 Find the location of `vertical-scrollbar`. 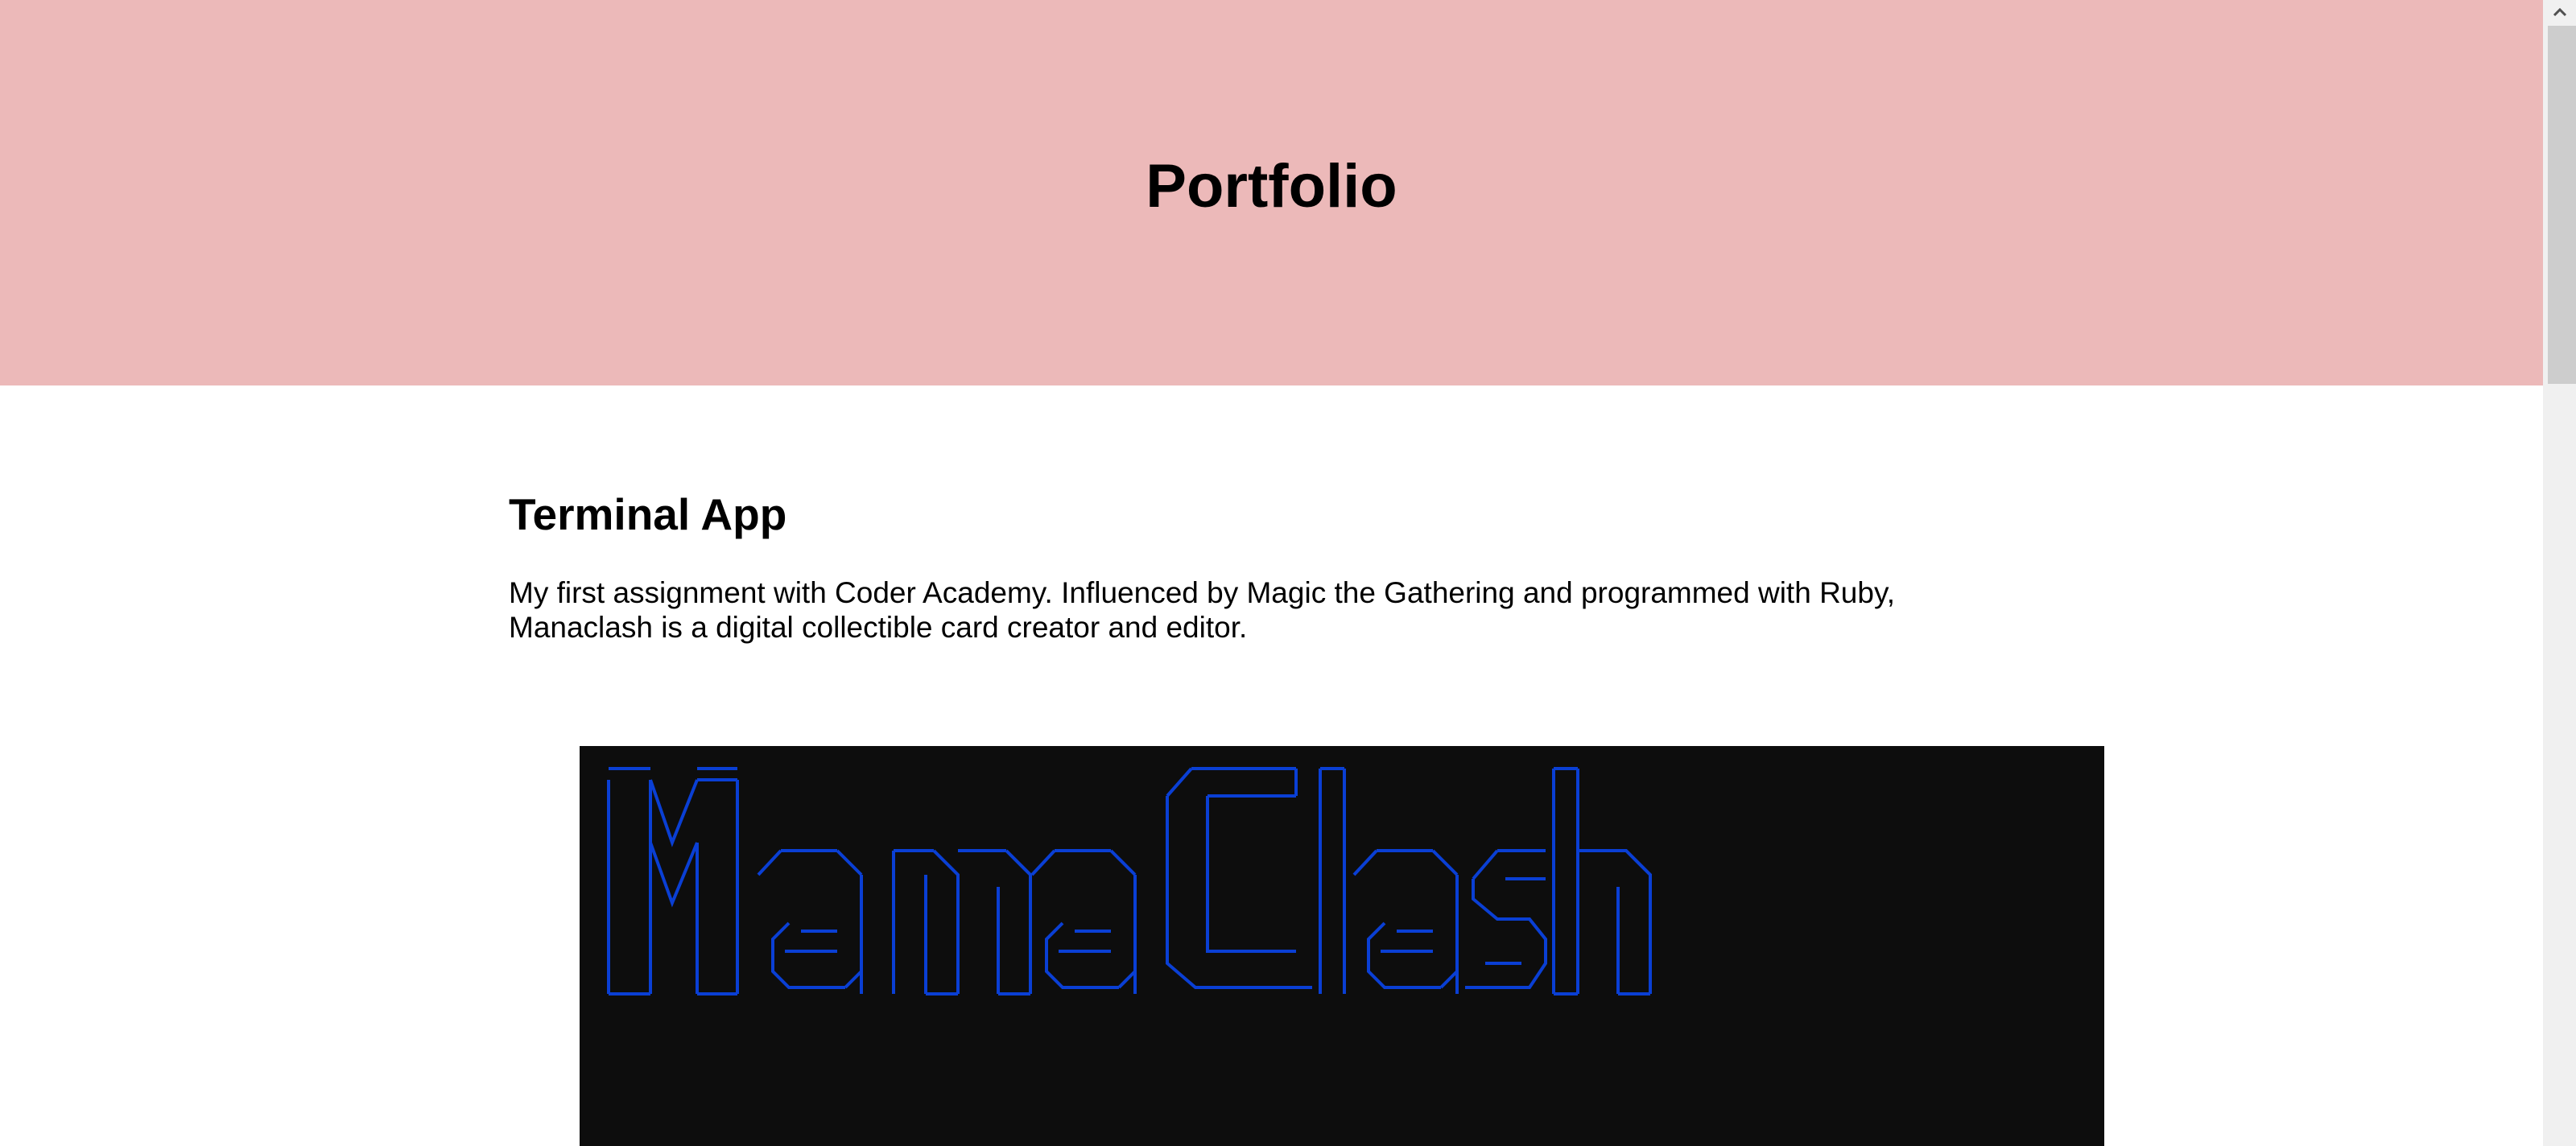

vertical-scrollbar is located at coordinates (2559, 573).